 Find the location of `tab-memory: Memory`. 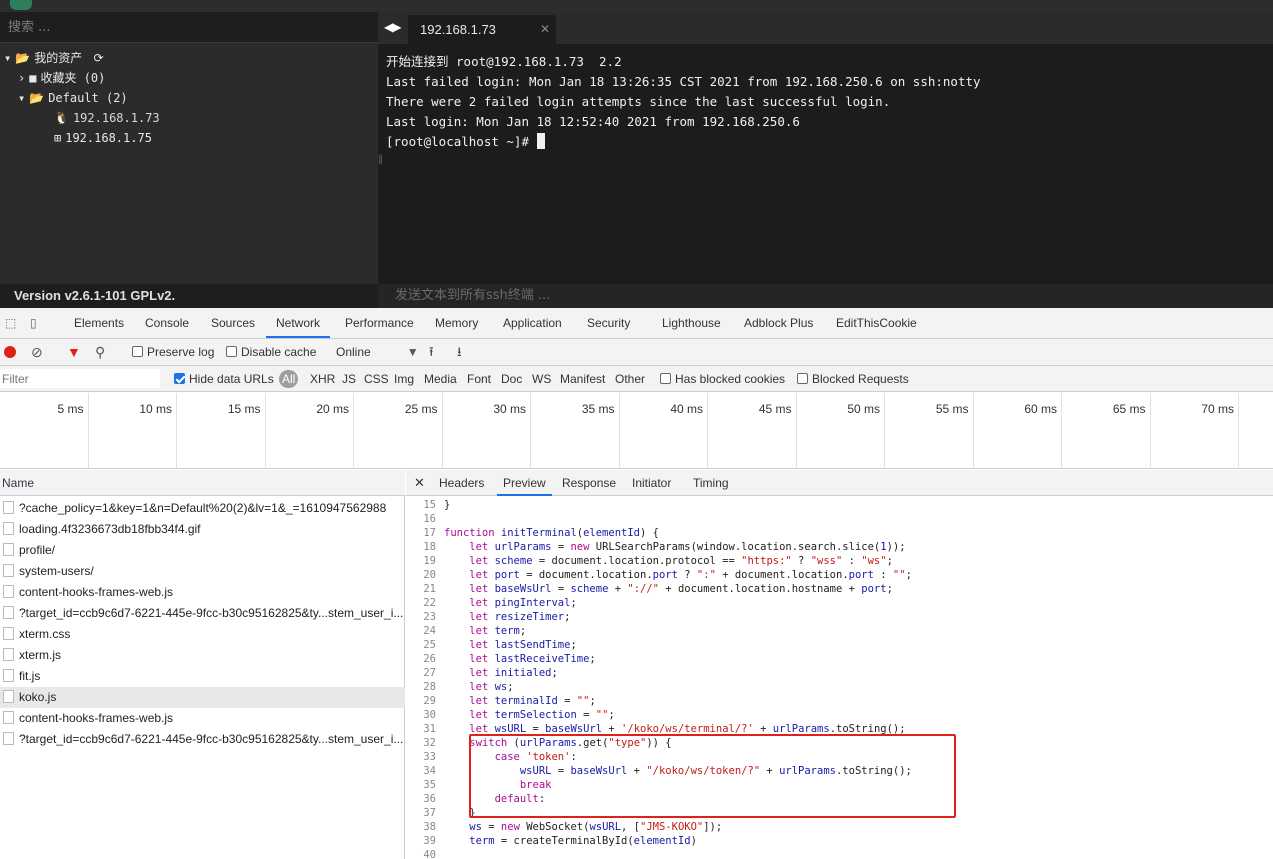

tab-memory: Memory is located at coordinates (456, 323).